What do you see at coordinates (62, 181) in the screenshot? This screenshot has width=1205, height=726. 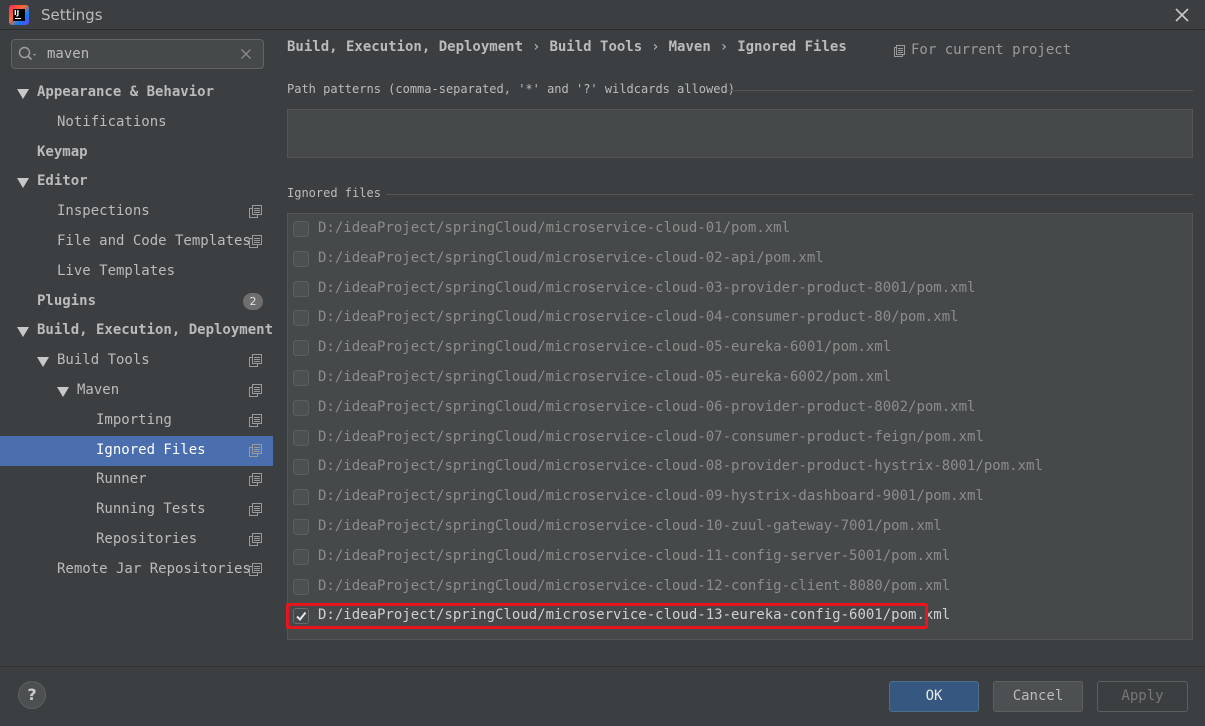 I see `sidebar-item-label: Editor` at bounding box center [62, 181].